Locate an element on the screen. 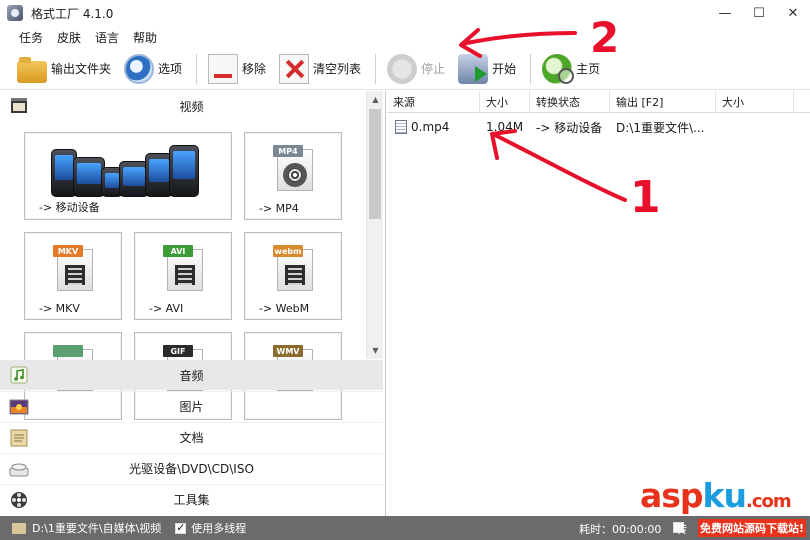  clear-list-button: 清空列表 is located at coordinates (320, 69).